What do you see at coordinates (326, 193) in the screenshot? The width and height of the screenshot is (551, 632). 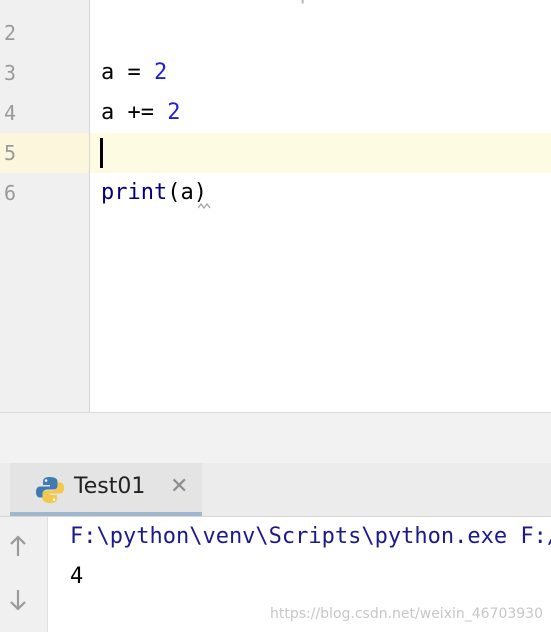 I see `code-line-print: print(a)` at bounding box center [326, 193].